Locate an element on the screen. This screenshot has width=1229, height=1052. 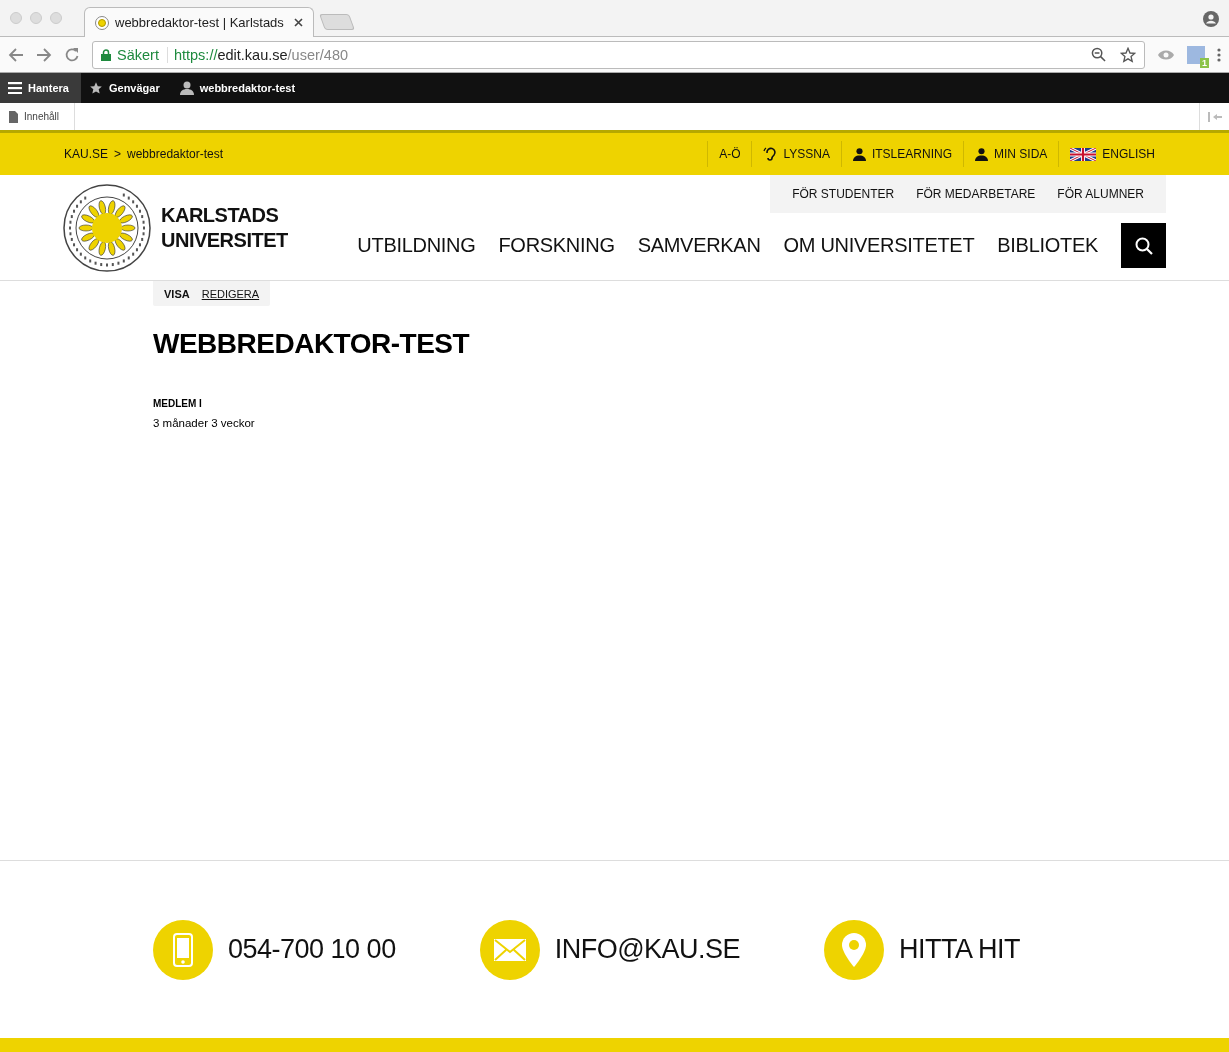
profile-icon is located at coordinates (1211, 19).